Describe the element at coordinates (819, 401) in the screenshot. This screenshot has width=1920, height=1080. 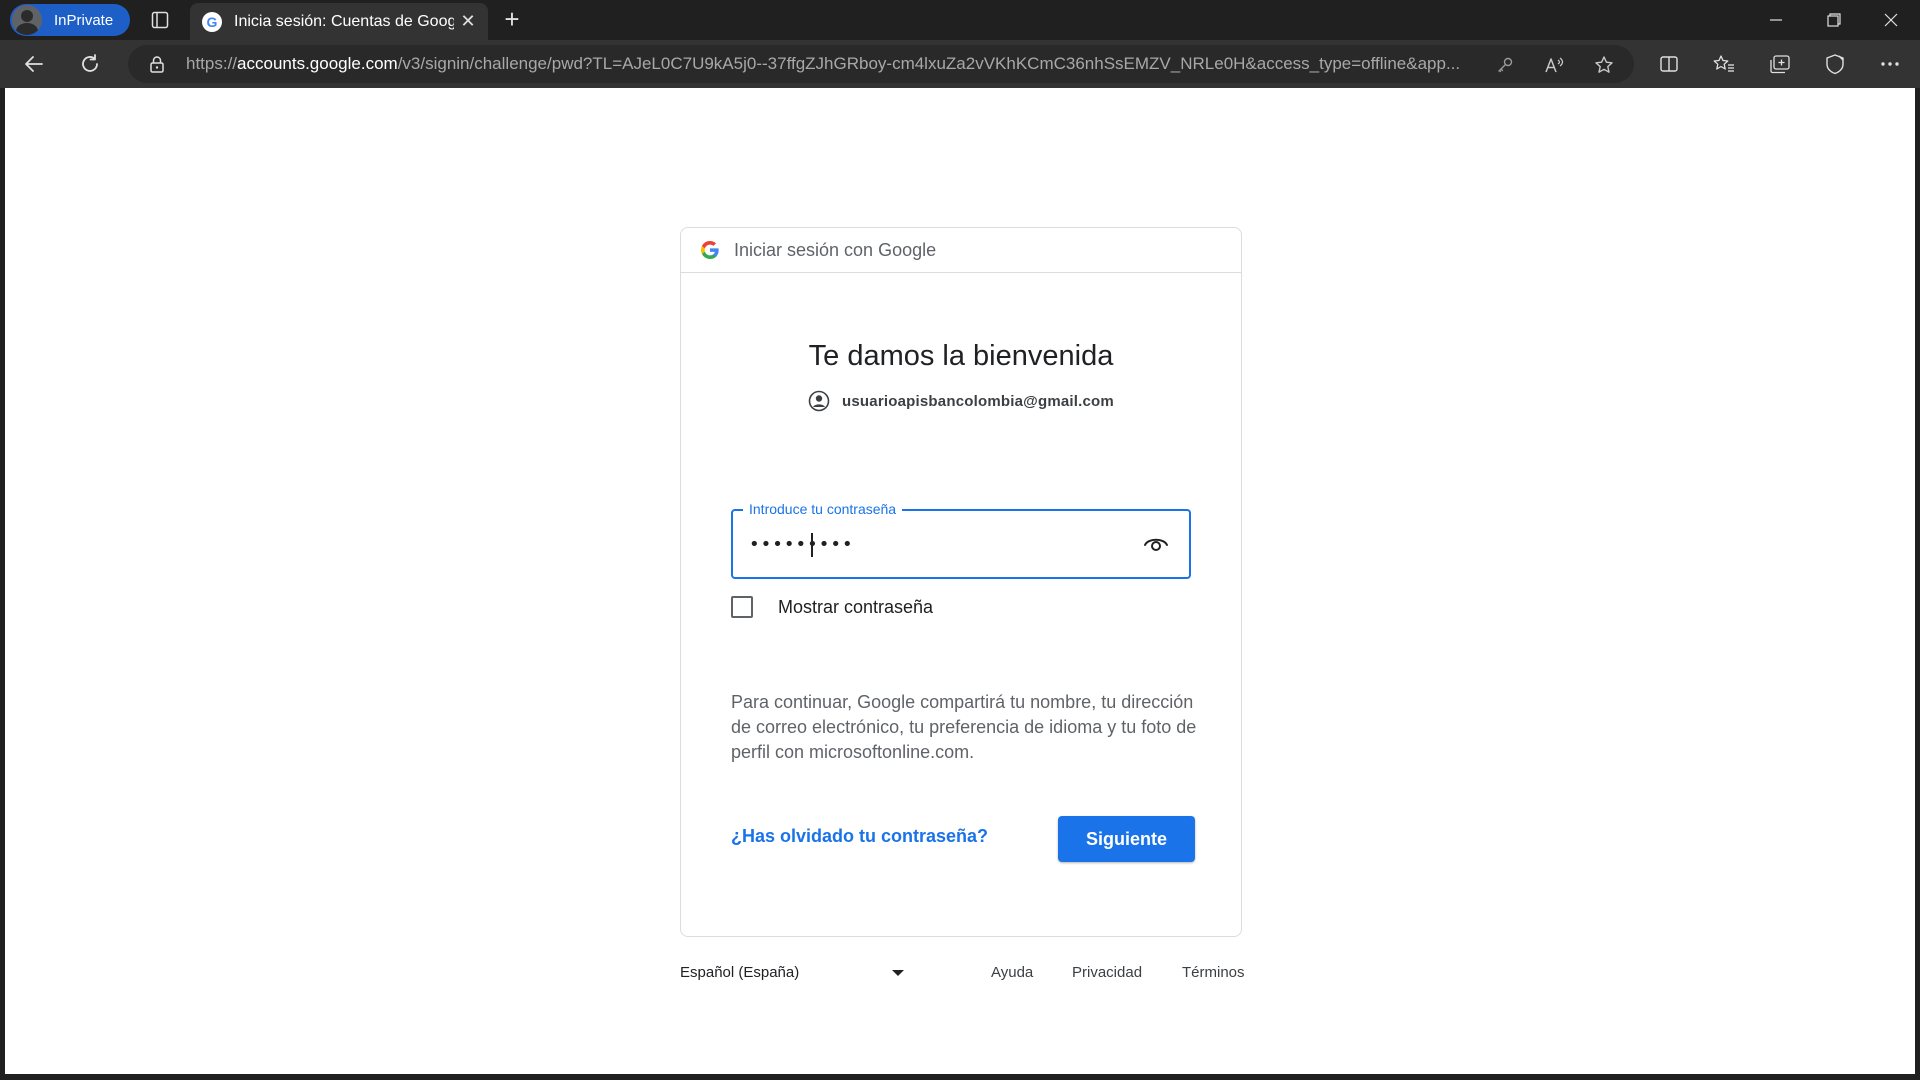
I see `account-circle-icon` at that location.